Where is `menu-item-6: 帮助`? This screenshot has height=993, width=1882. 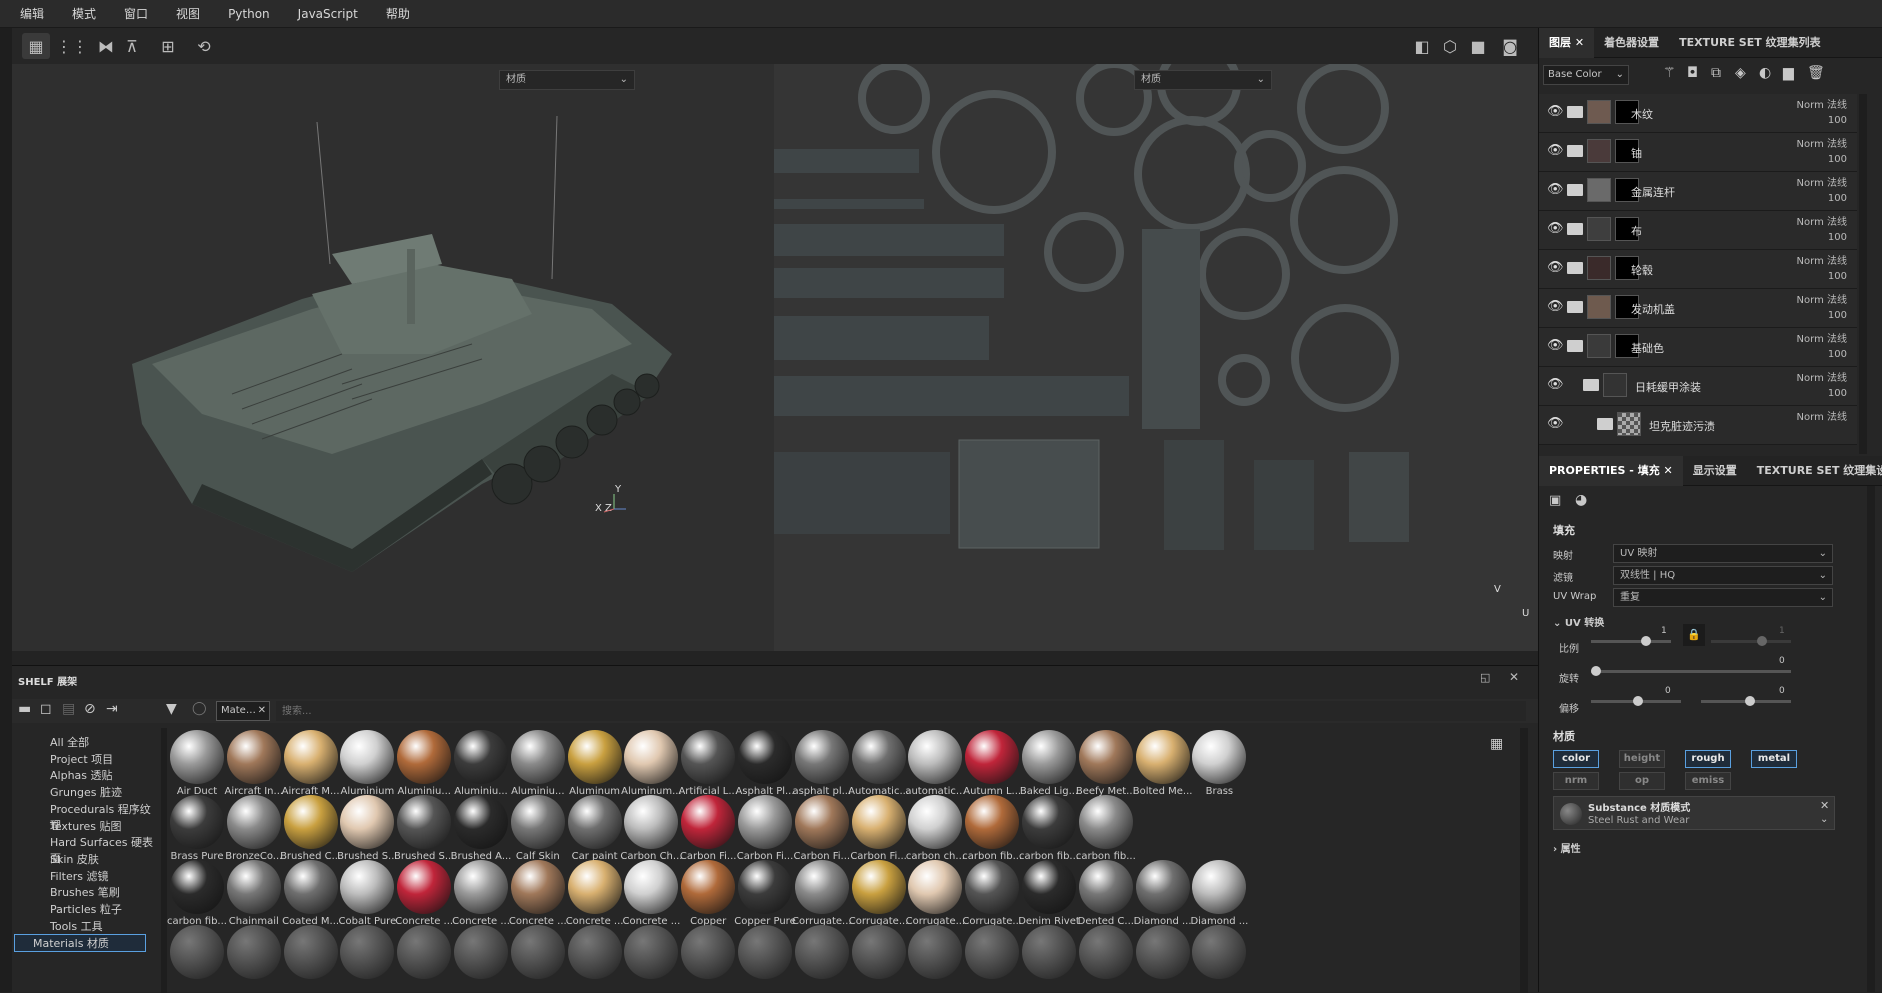
menu-item-6: 帮助 is located at coordinates (398, 14).